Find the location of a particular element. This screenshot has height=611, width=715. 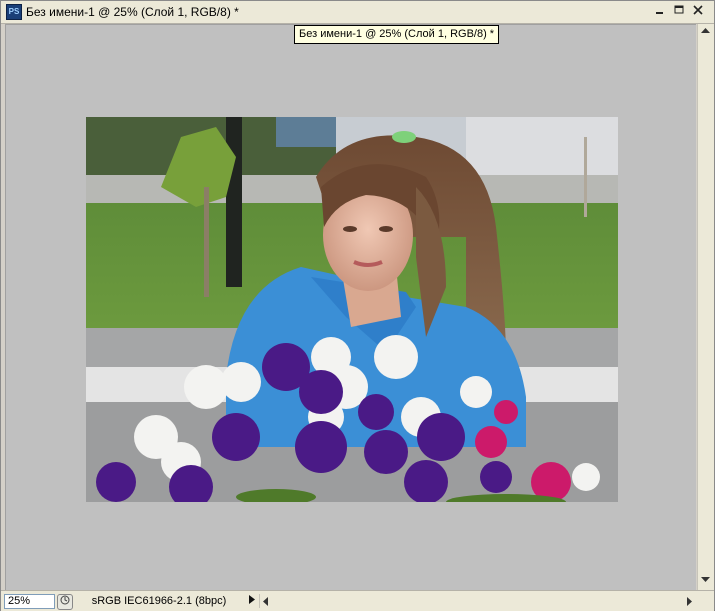

triangle-right-icon is located at coordinates (252, 599).